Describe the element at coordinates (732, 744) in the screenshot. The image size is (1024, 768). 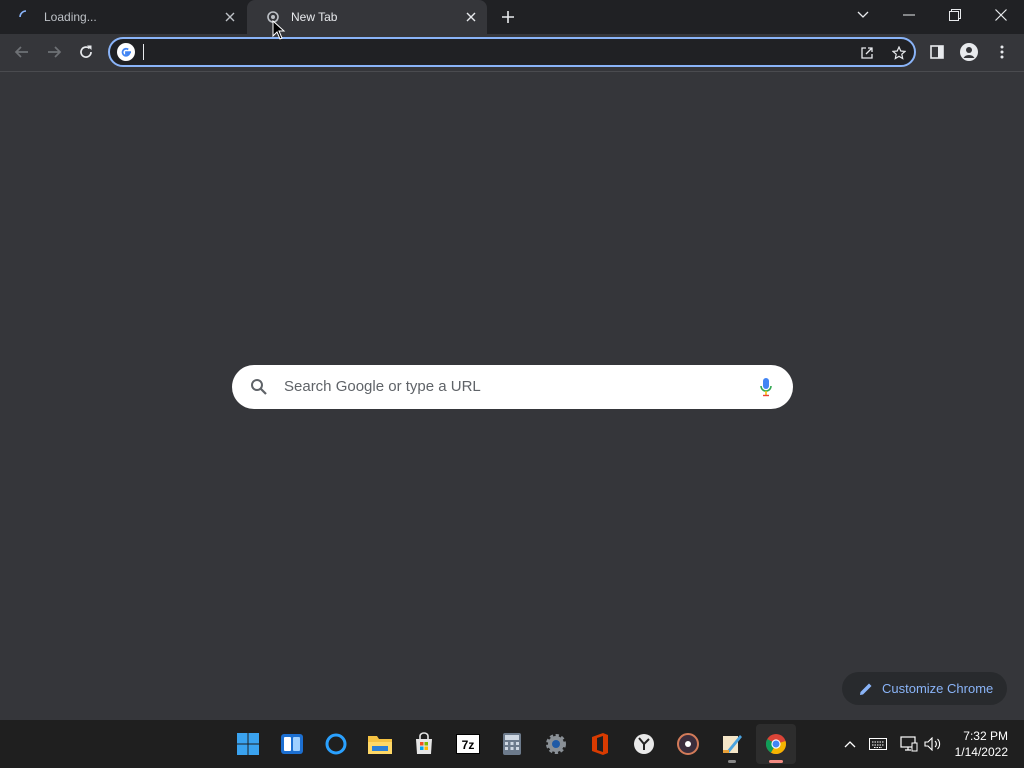
I see `paint-app-icon` at that location.